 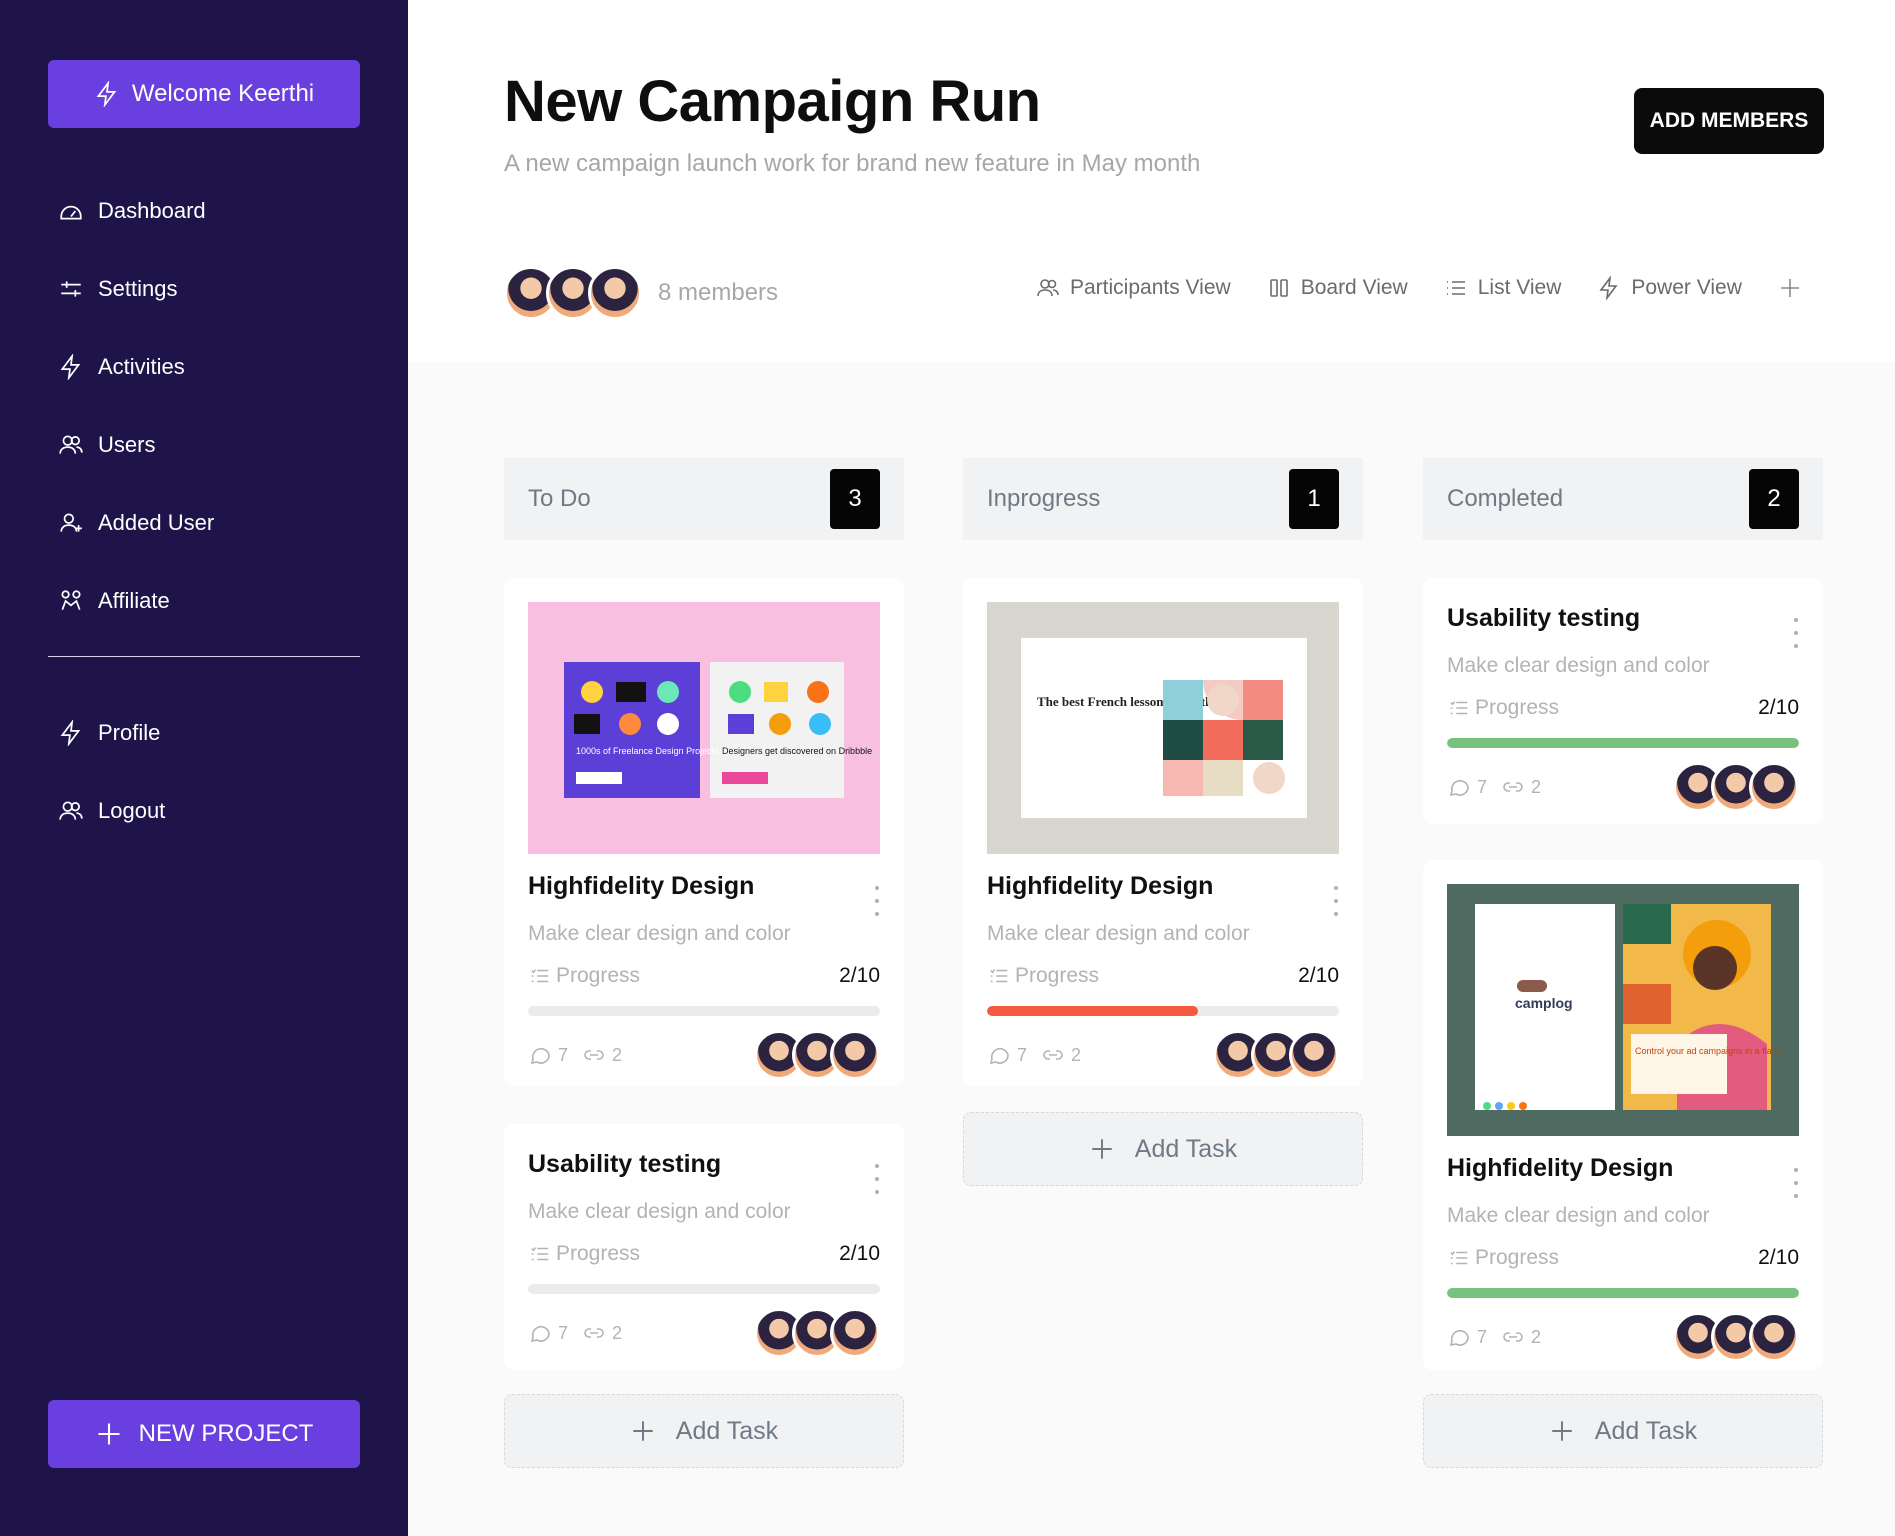 I want to click on members-group: 8 members, so click(x=641, y=293).